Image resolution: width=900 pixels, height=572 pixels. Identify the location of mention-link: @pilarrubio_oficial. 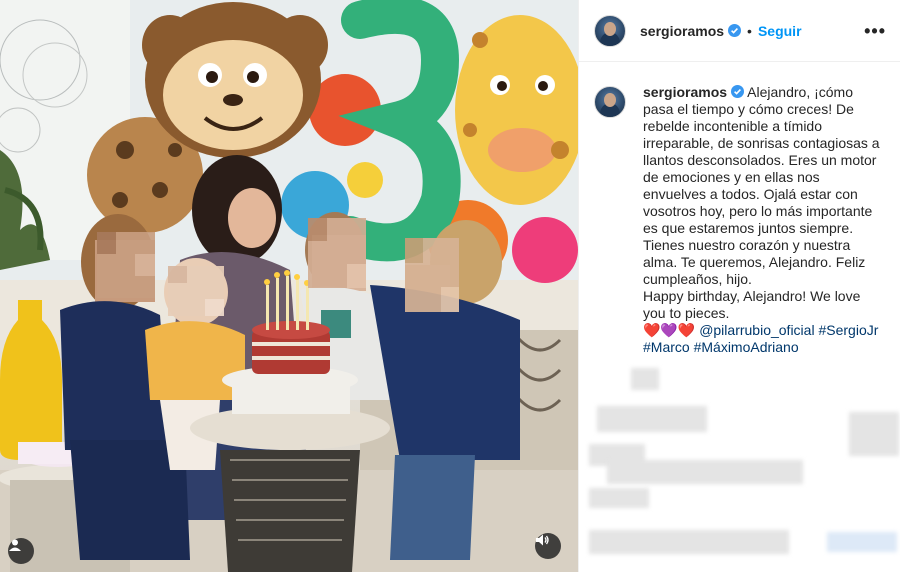
(756, 330).